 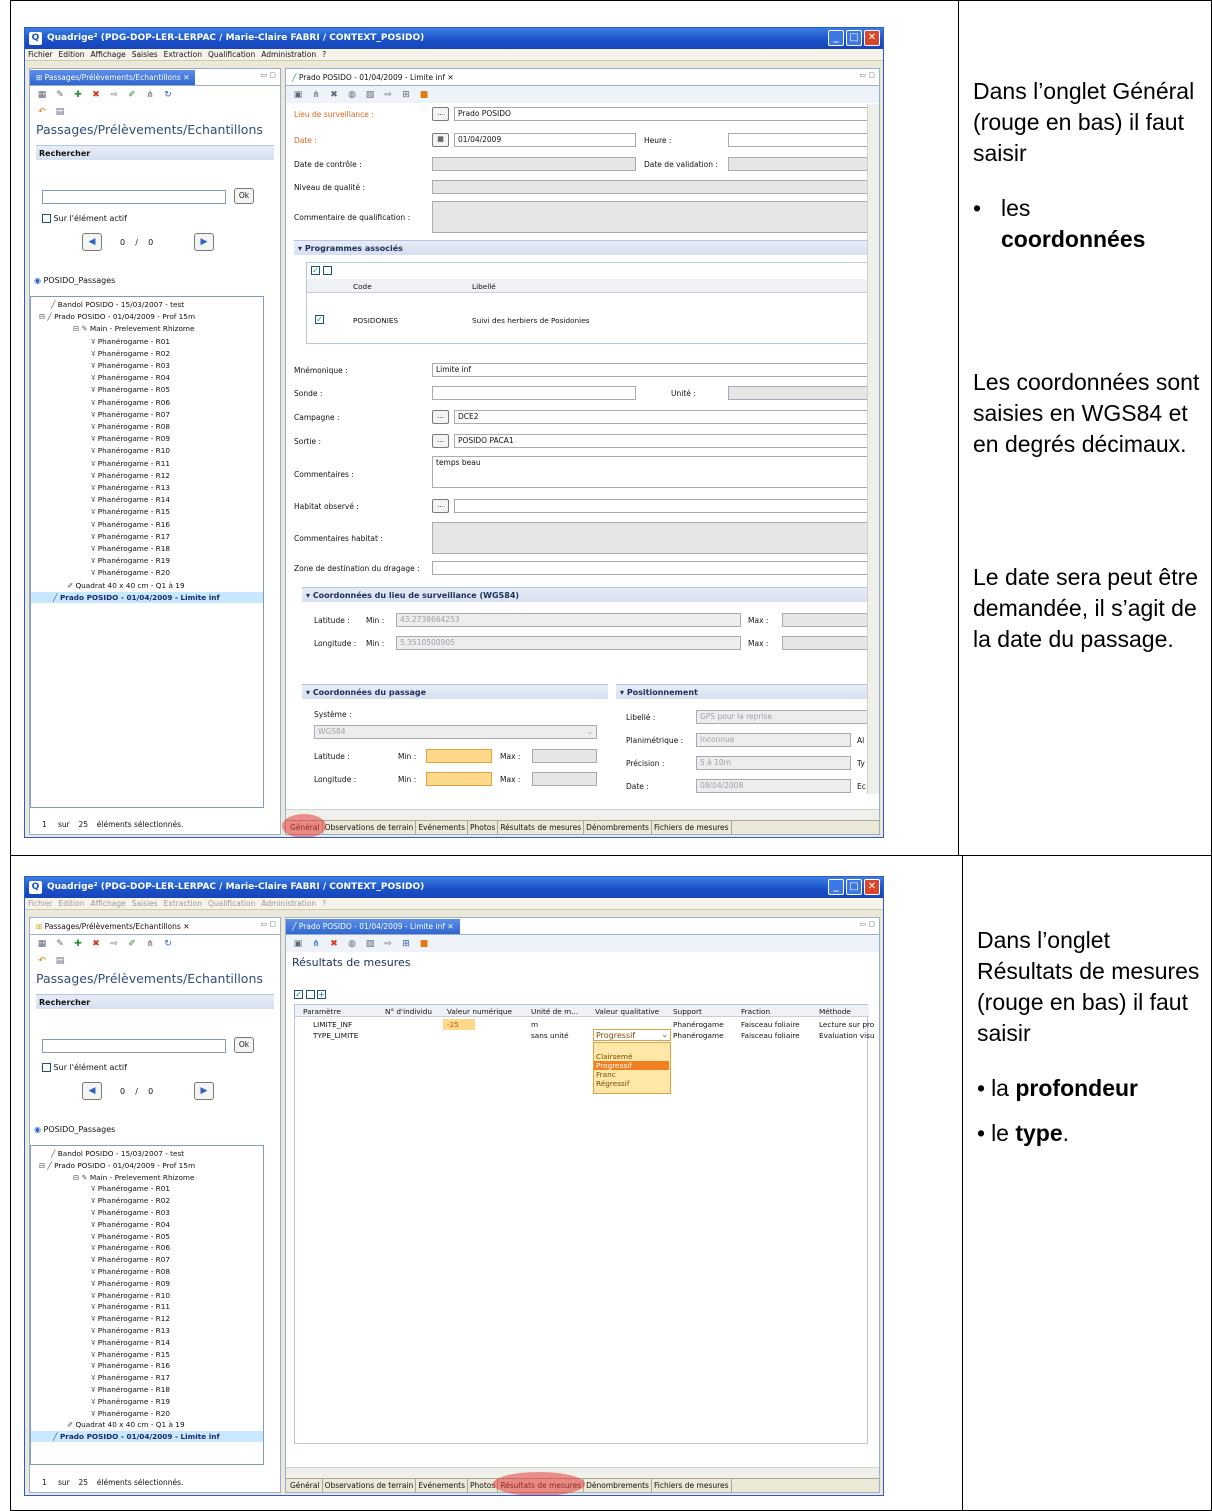 I want to click on tree-echantillon: Ұ Phanérogame - R05, so click(x=130, y=389).